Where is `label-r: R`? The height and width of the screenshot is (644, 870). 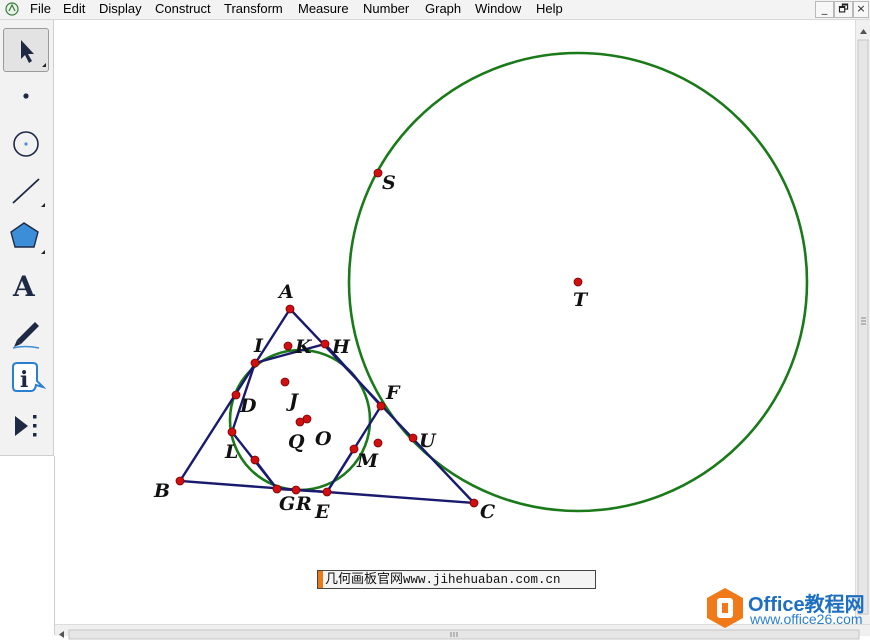
label-r: R is located at coordinates (303, 504).